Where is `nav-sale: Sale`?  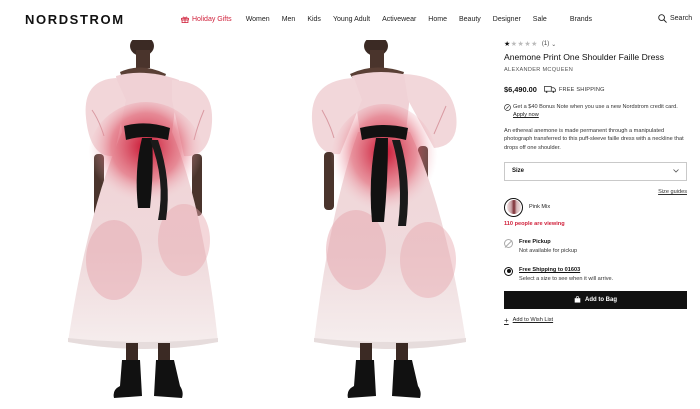 nav-sale: Sale is located at coordinates (540, 19).